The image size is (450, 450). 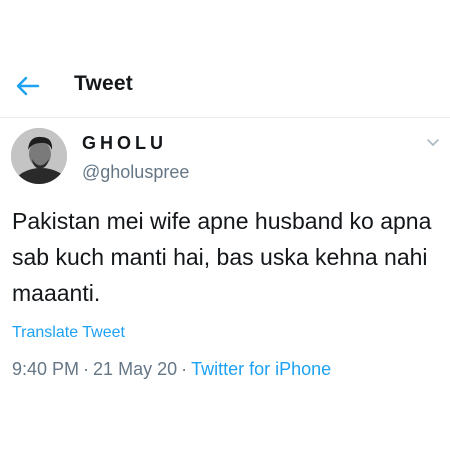 I want to click on author-display-name: GHOLU, so click(x=124, y=143).